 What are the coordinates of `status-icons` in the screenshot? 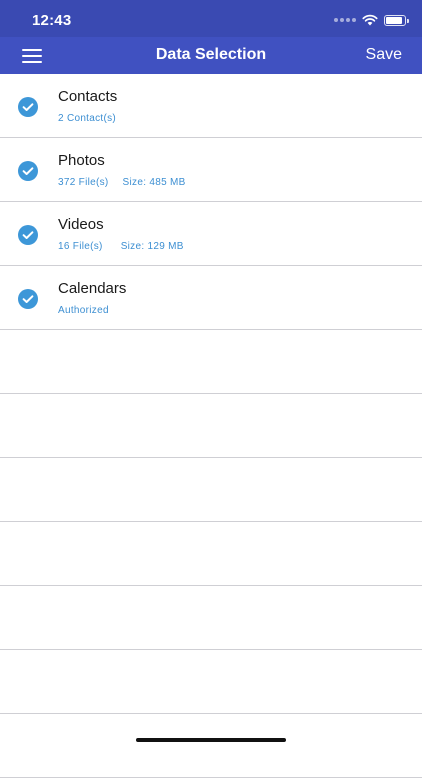 It's located at (371, 20).